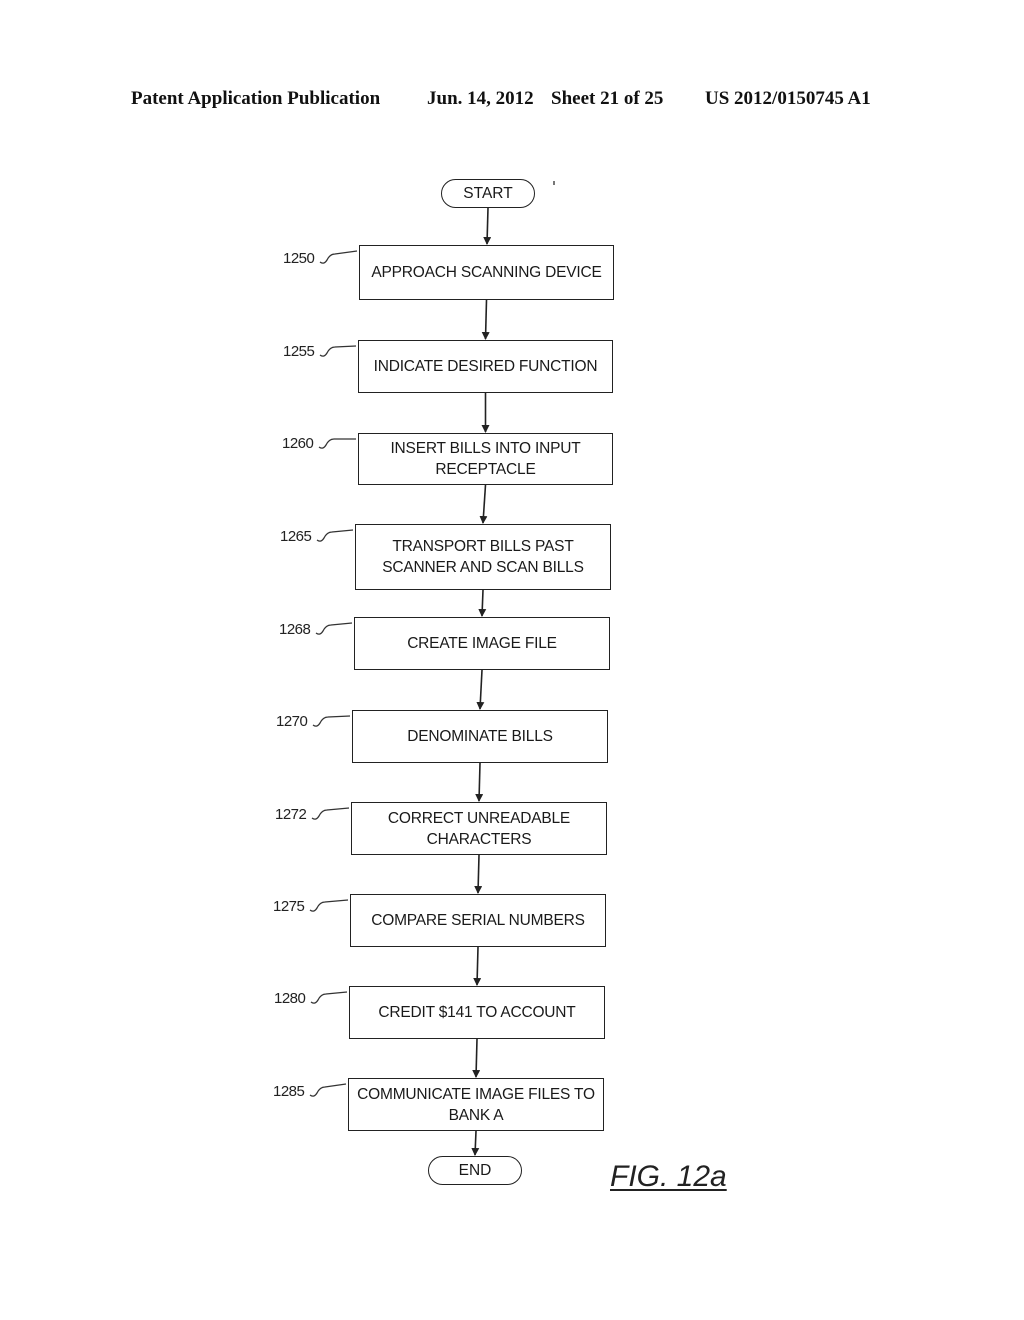  What do you see at coordinates (298, 443) in the screenshot?
I see `reference-numeral: 1260` at bounding box center [298, 443].